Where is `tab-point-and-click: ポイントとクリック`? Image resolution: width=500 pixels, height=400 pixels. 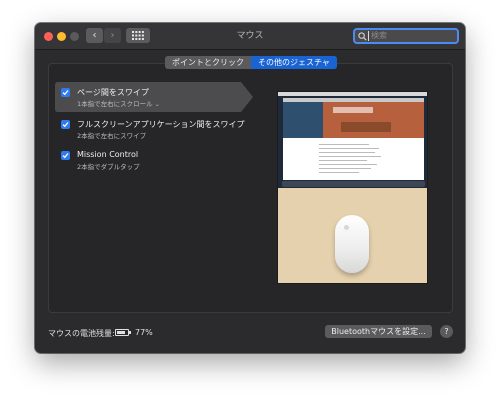 tab-point-and-click: ポイントとクリック is located at coordinates (208, 62).